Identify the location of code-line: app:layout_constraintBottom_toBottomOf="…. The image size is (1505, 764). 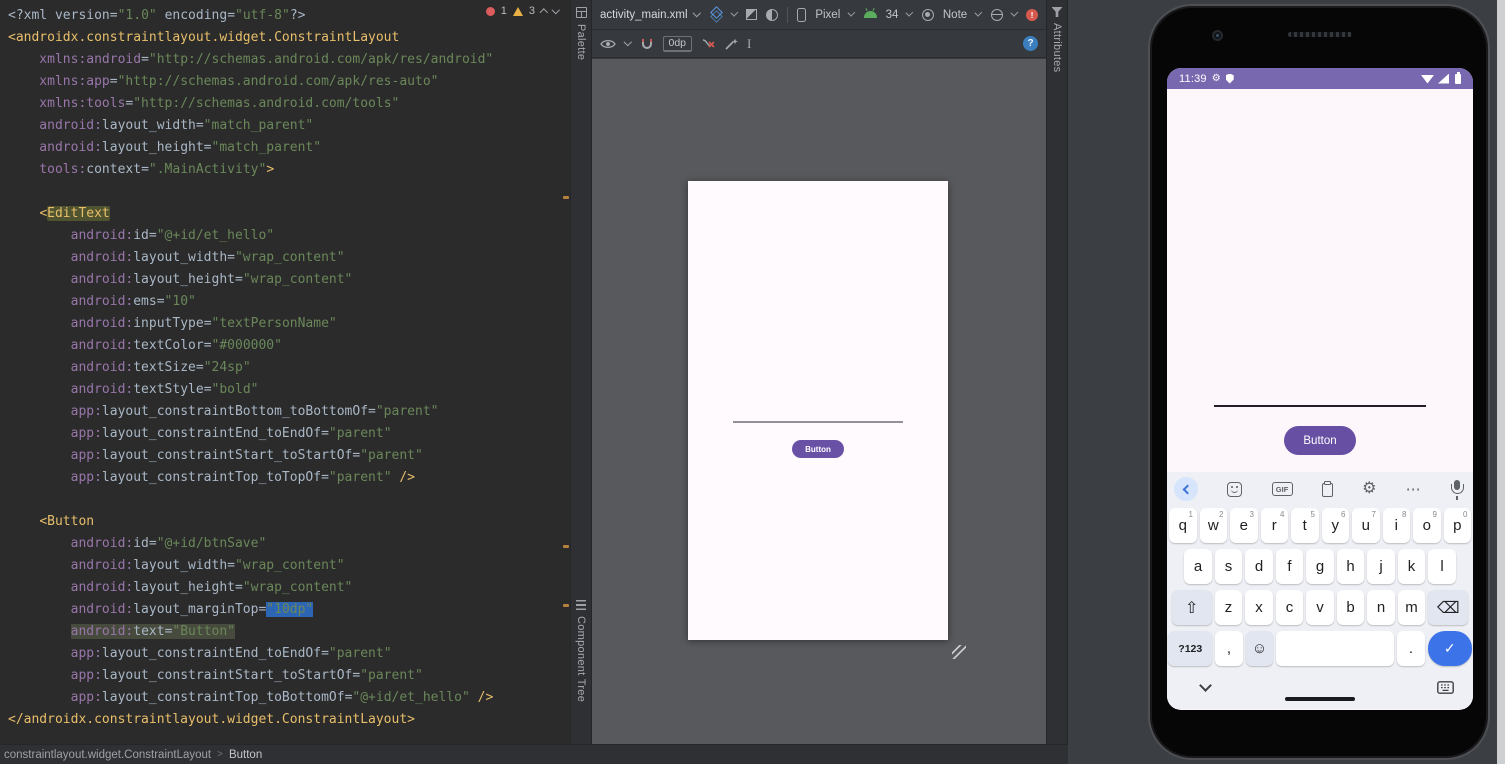
(289, 412).